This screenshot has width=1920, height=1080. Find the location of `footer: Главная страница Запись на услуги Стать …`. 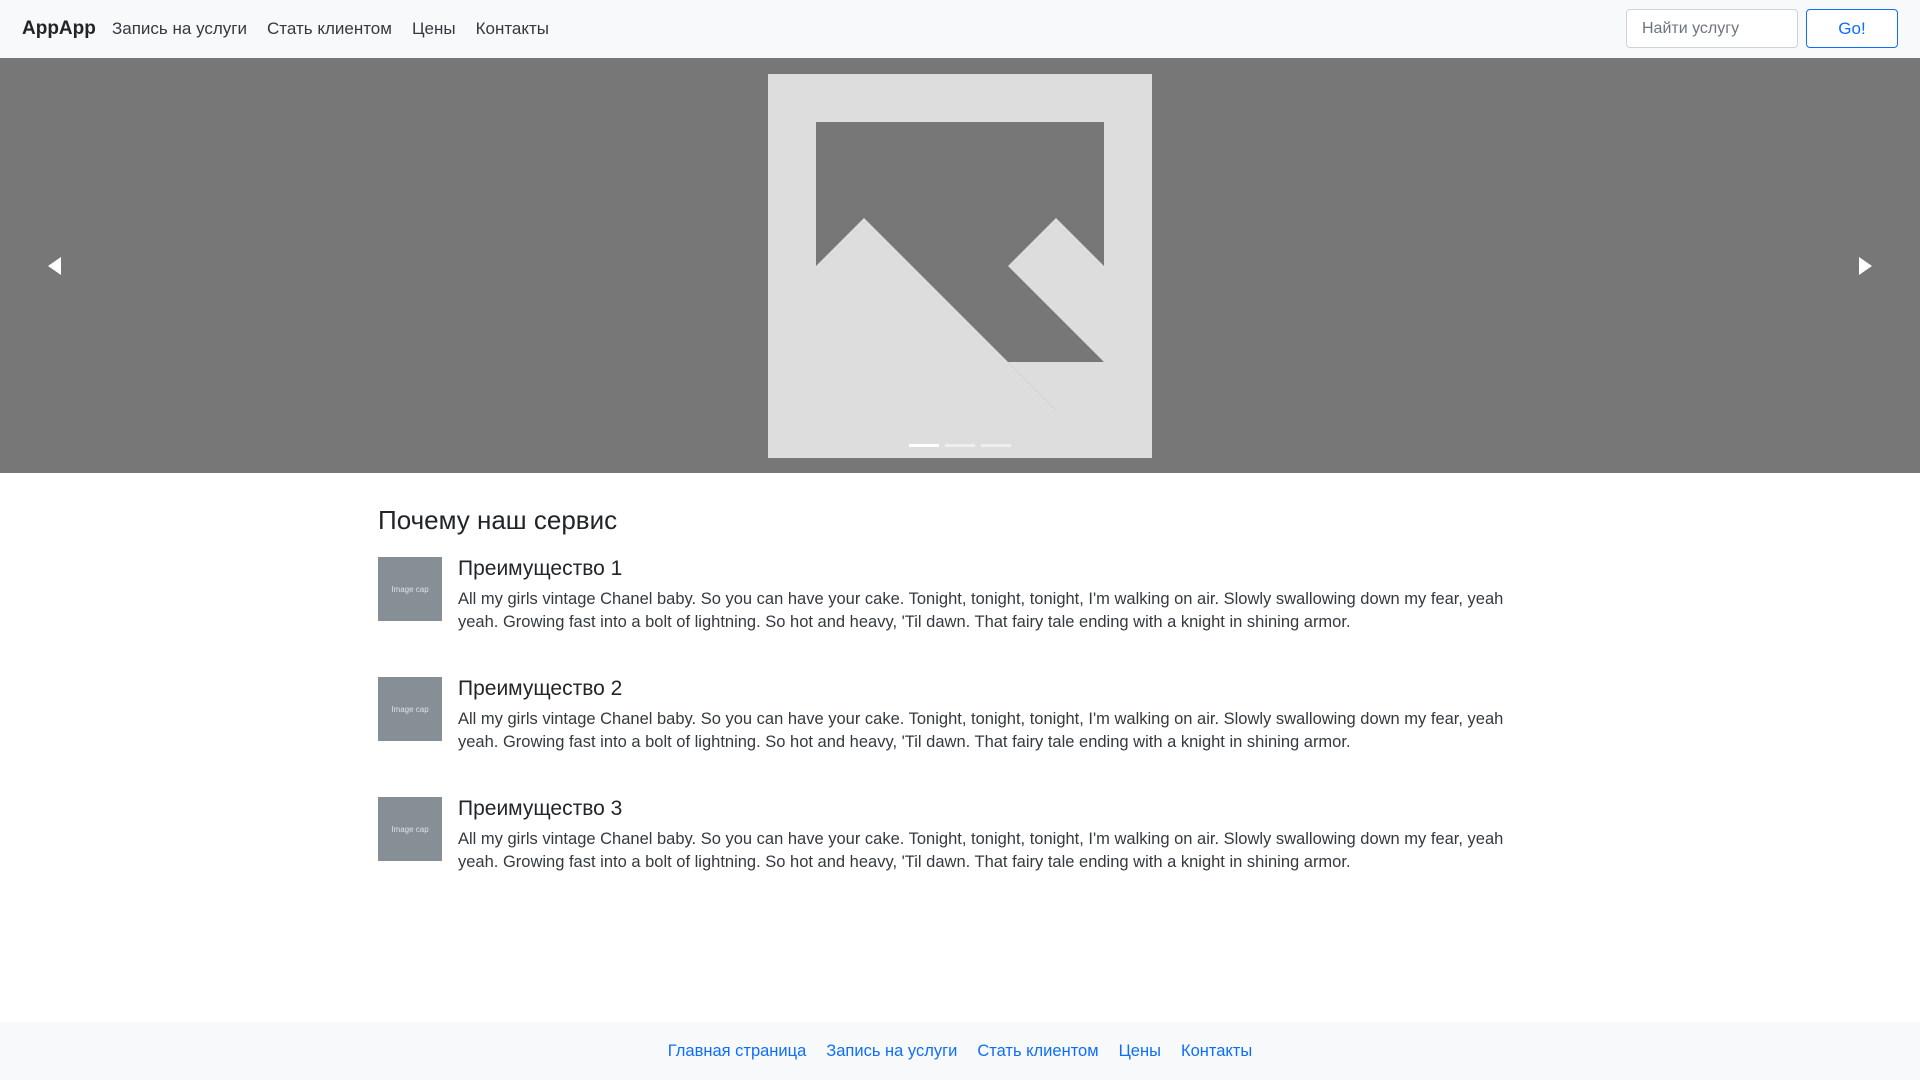

footer: Главная страница Запись на услуги Стать … is located at coordinates (960, 1051).